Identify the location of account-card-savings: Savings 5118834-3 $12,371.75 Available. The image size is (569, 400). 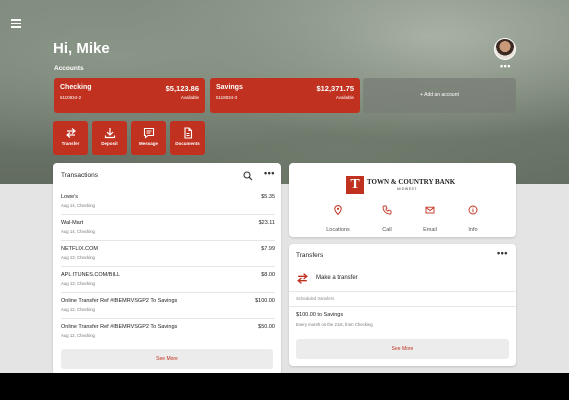
(285, 95).